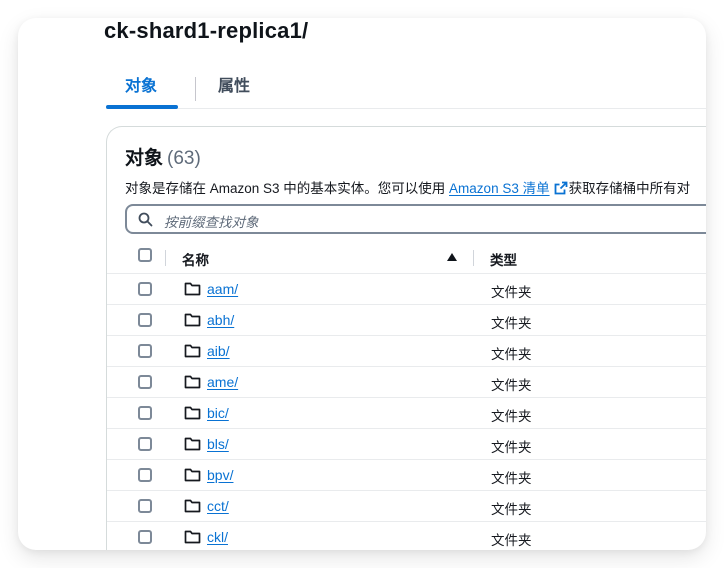  I want to click on folder-link: aib/, so click(218, 351).